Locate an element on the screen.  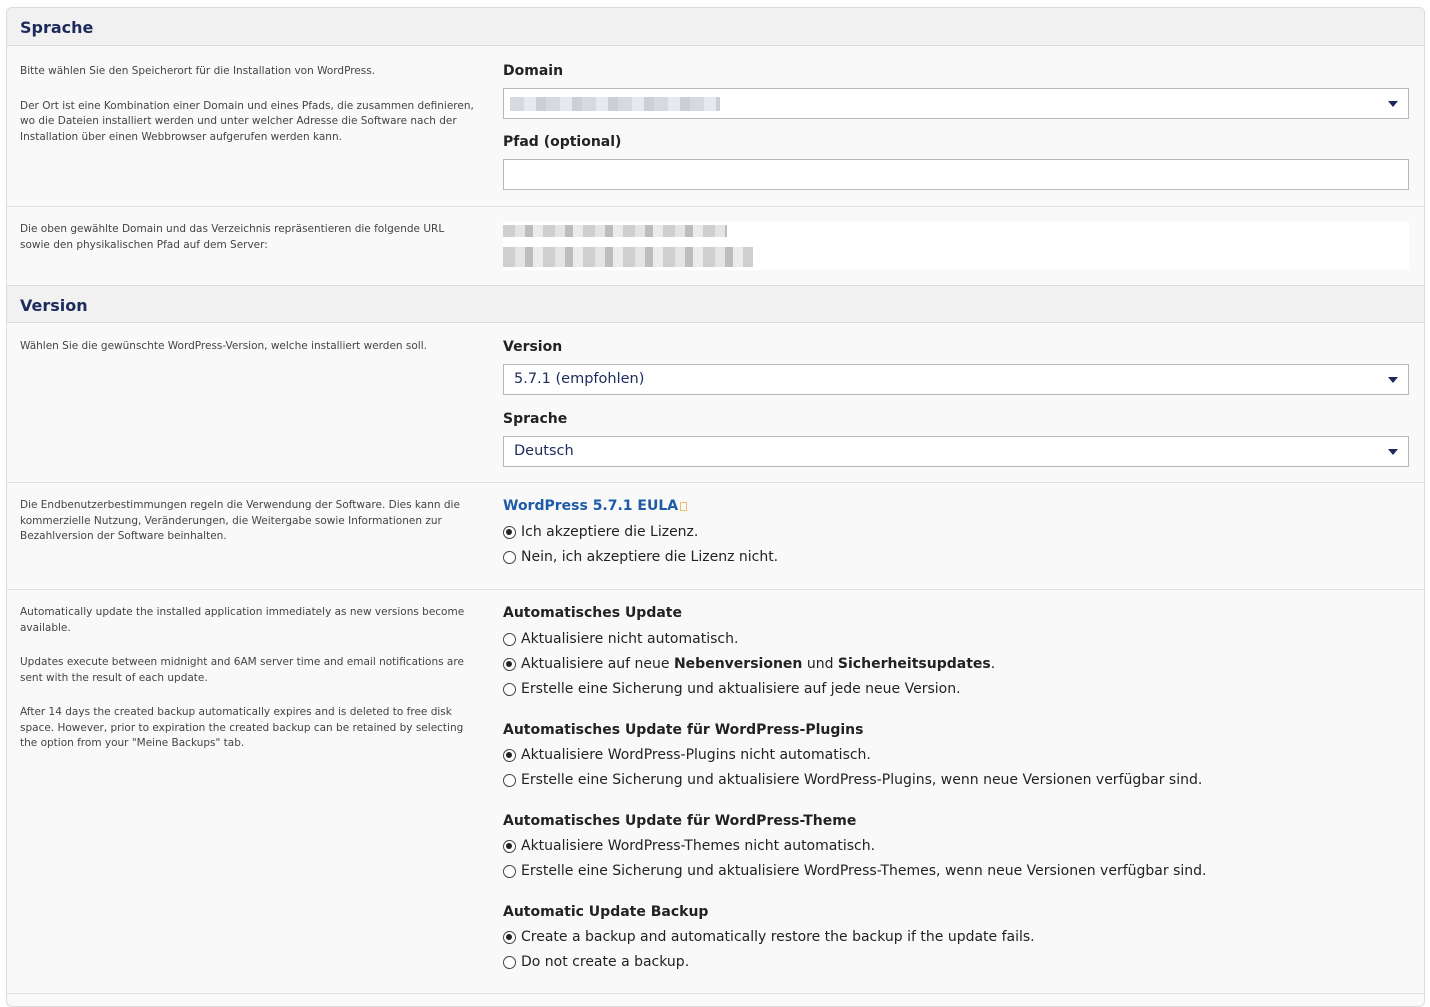
backup-option-none: Do not create a backup. is located at coordinates (596, 962).